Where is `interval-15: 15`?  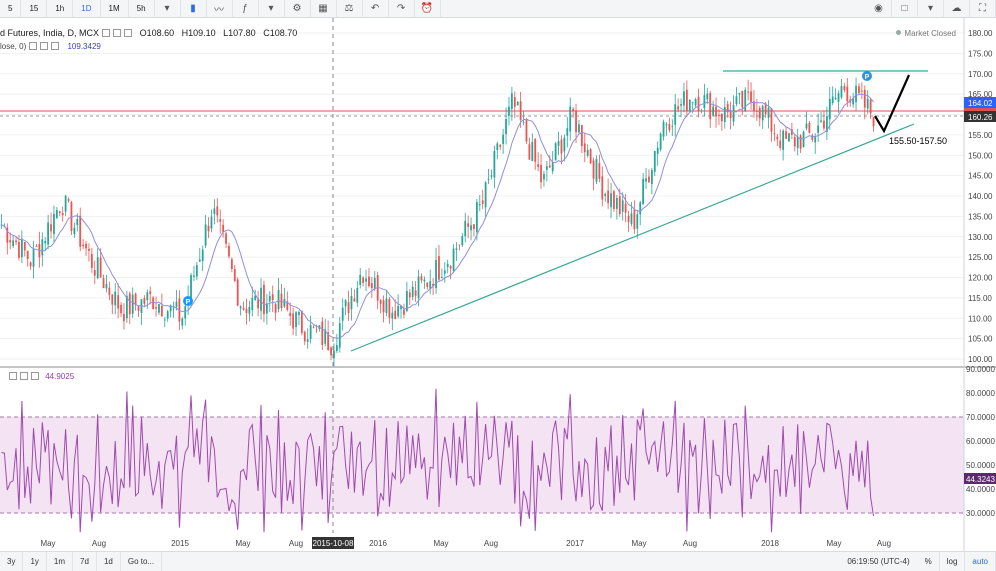
interval-15: 15 is located at coordinates (34, 9).